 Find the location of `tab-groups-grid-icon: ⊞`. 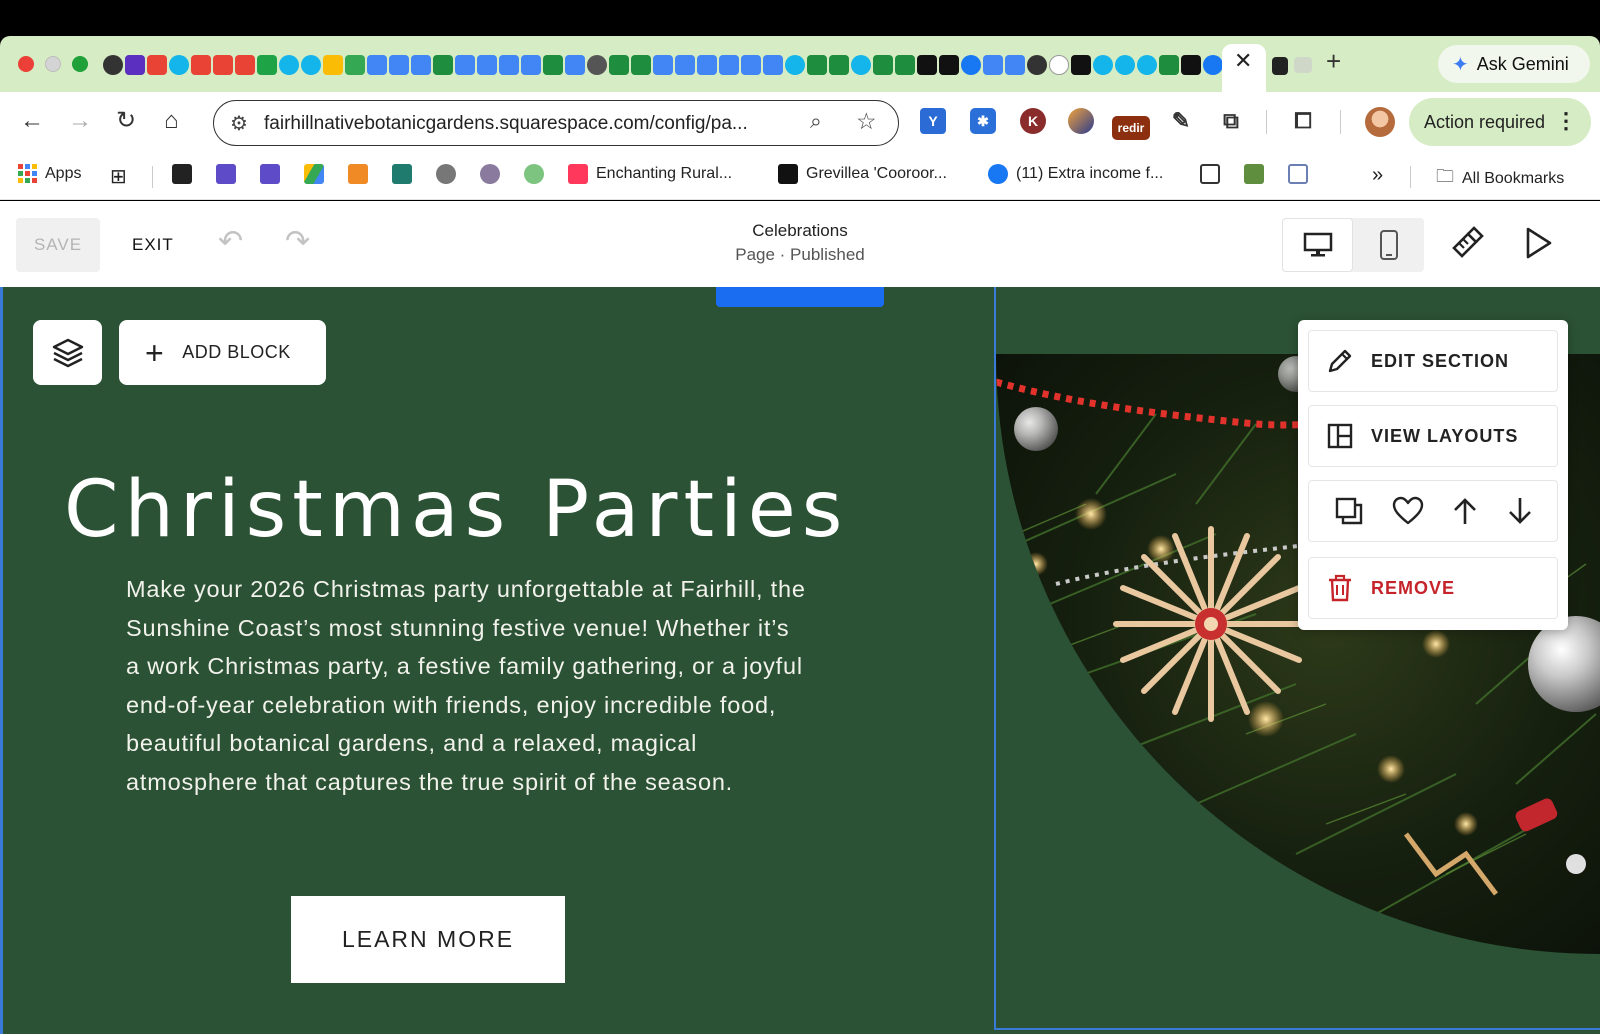

tab-groups-grid-icon: ⊞ is located at coordinates (118, 176).